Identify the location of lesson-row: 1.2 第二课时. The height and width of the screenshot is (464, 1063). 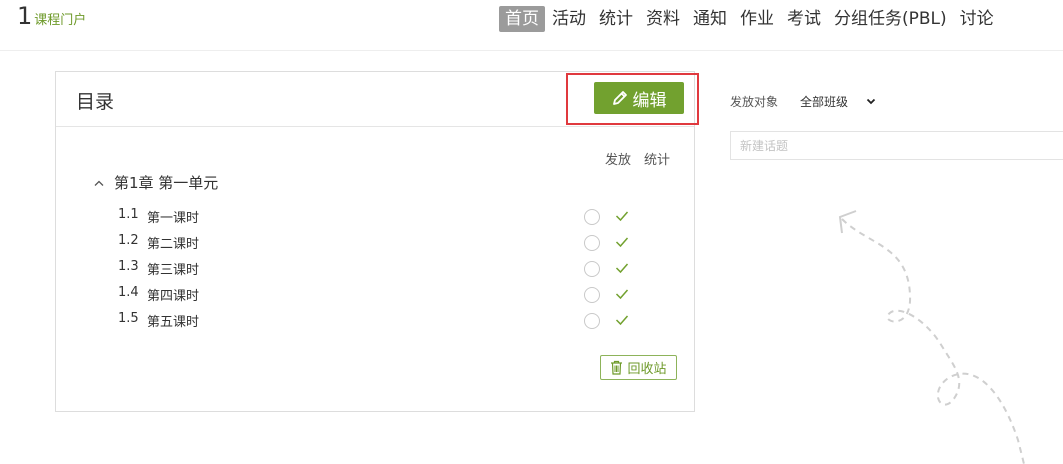
(158, 242).